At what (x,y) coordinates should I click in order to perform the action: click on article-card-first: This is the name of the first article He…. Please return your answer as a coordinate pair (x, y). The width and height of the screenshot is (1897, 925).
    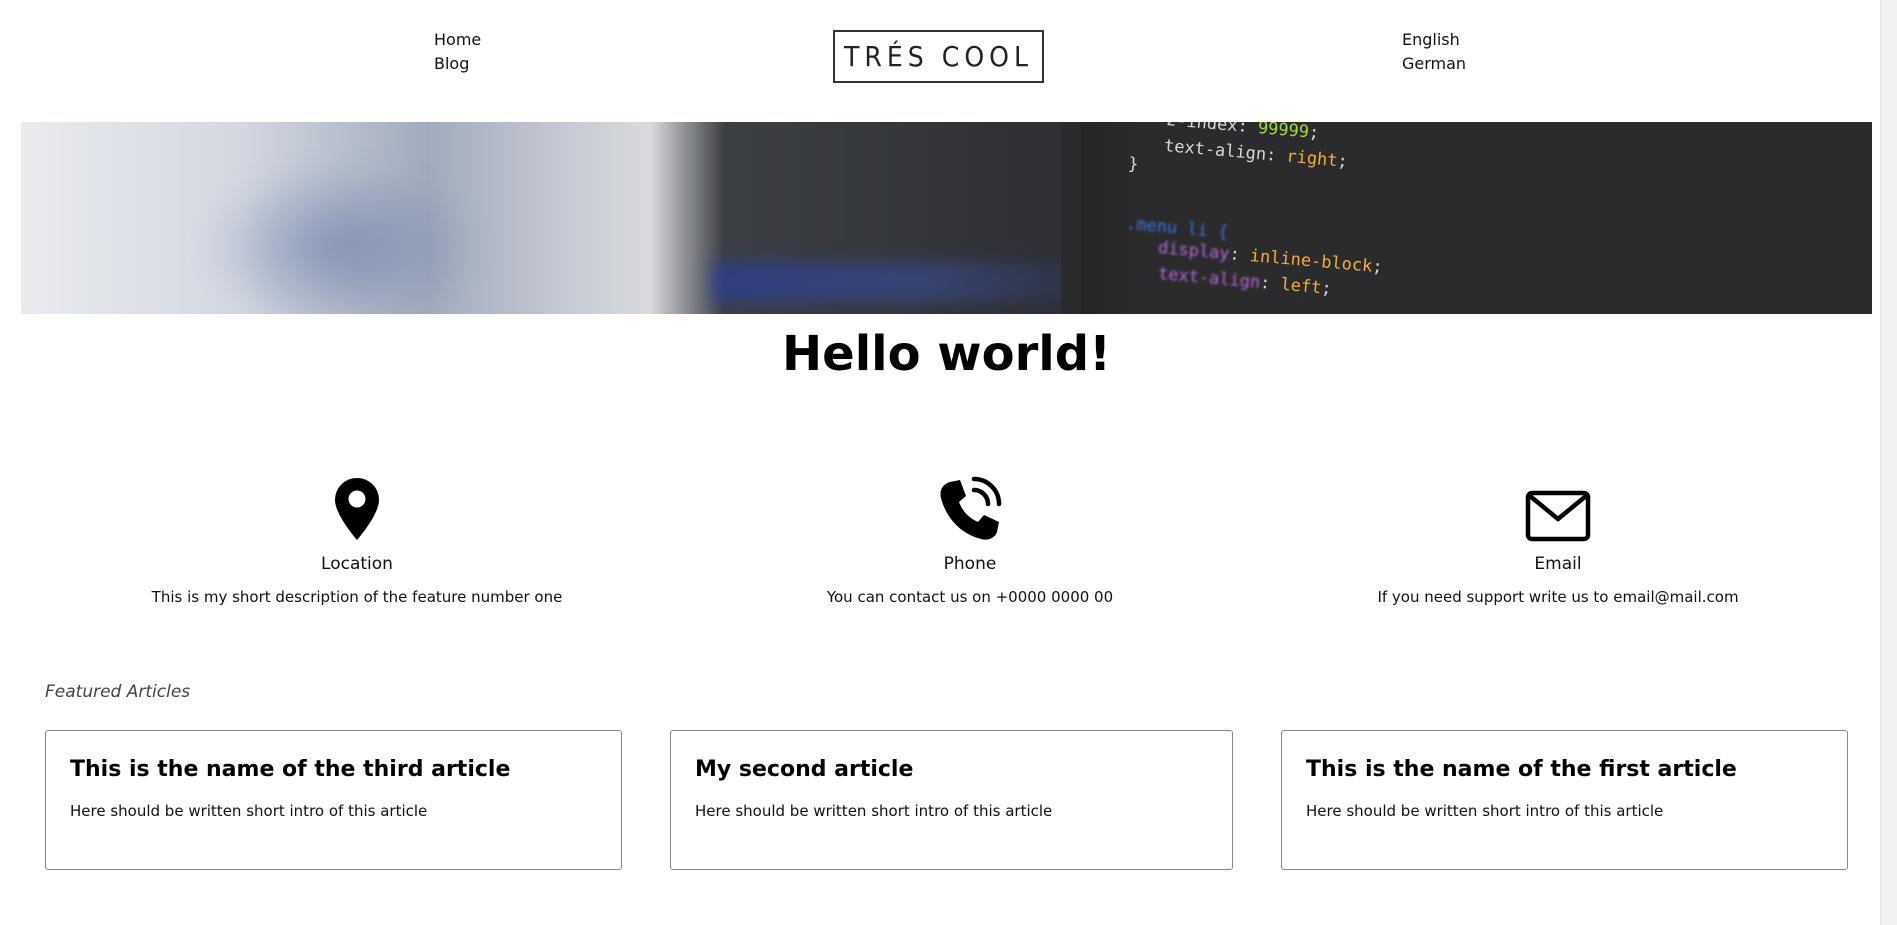
    Looking at the image, I should click on (1564, 800).